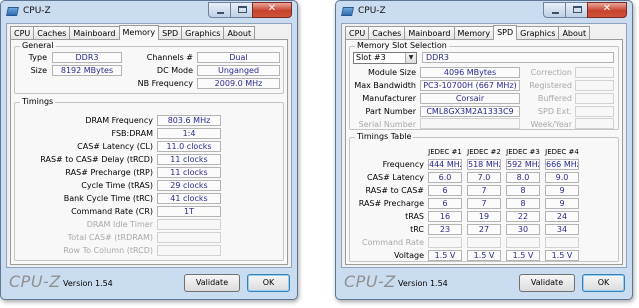 This screenshot has height=308, width=639. Describe the element at coordinates (594, 85) in the screenshot. I see `registered-value` at that location.